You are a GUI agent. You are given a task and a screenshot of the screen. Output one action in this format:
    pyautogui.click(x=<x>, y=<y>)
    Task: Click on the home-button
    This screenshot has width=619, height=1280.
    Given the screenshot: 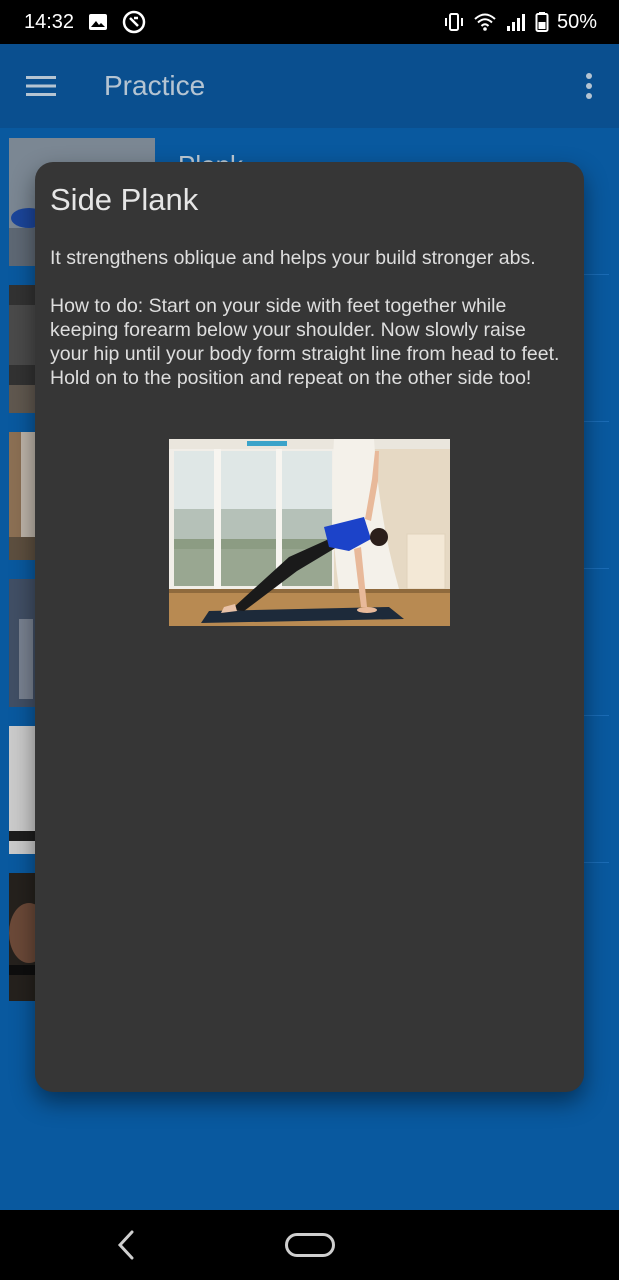 What is the action you would take?
    pyautogui.click(x=310, y=1245)
    